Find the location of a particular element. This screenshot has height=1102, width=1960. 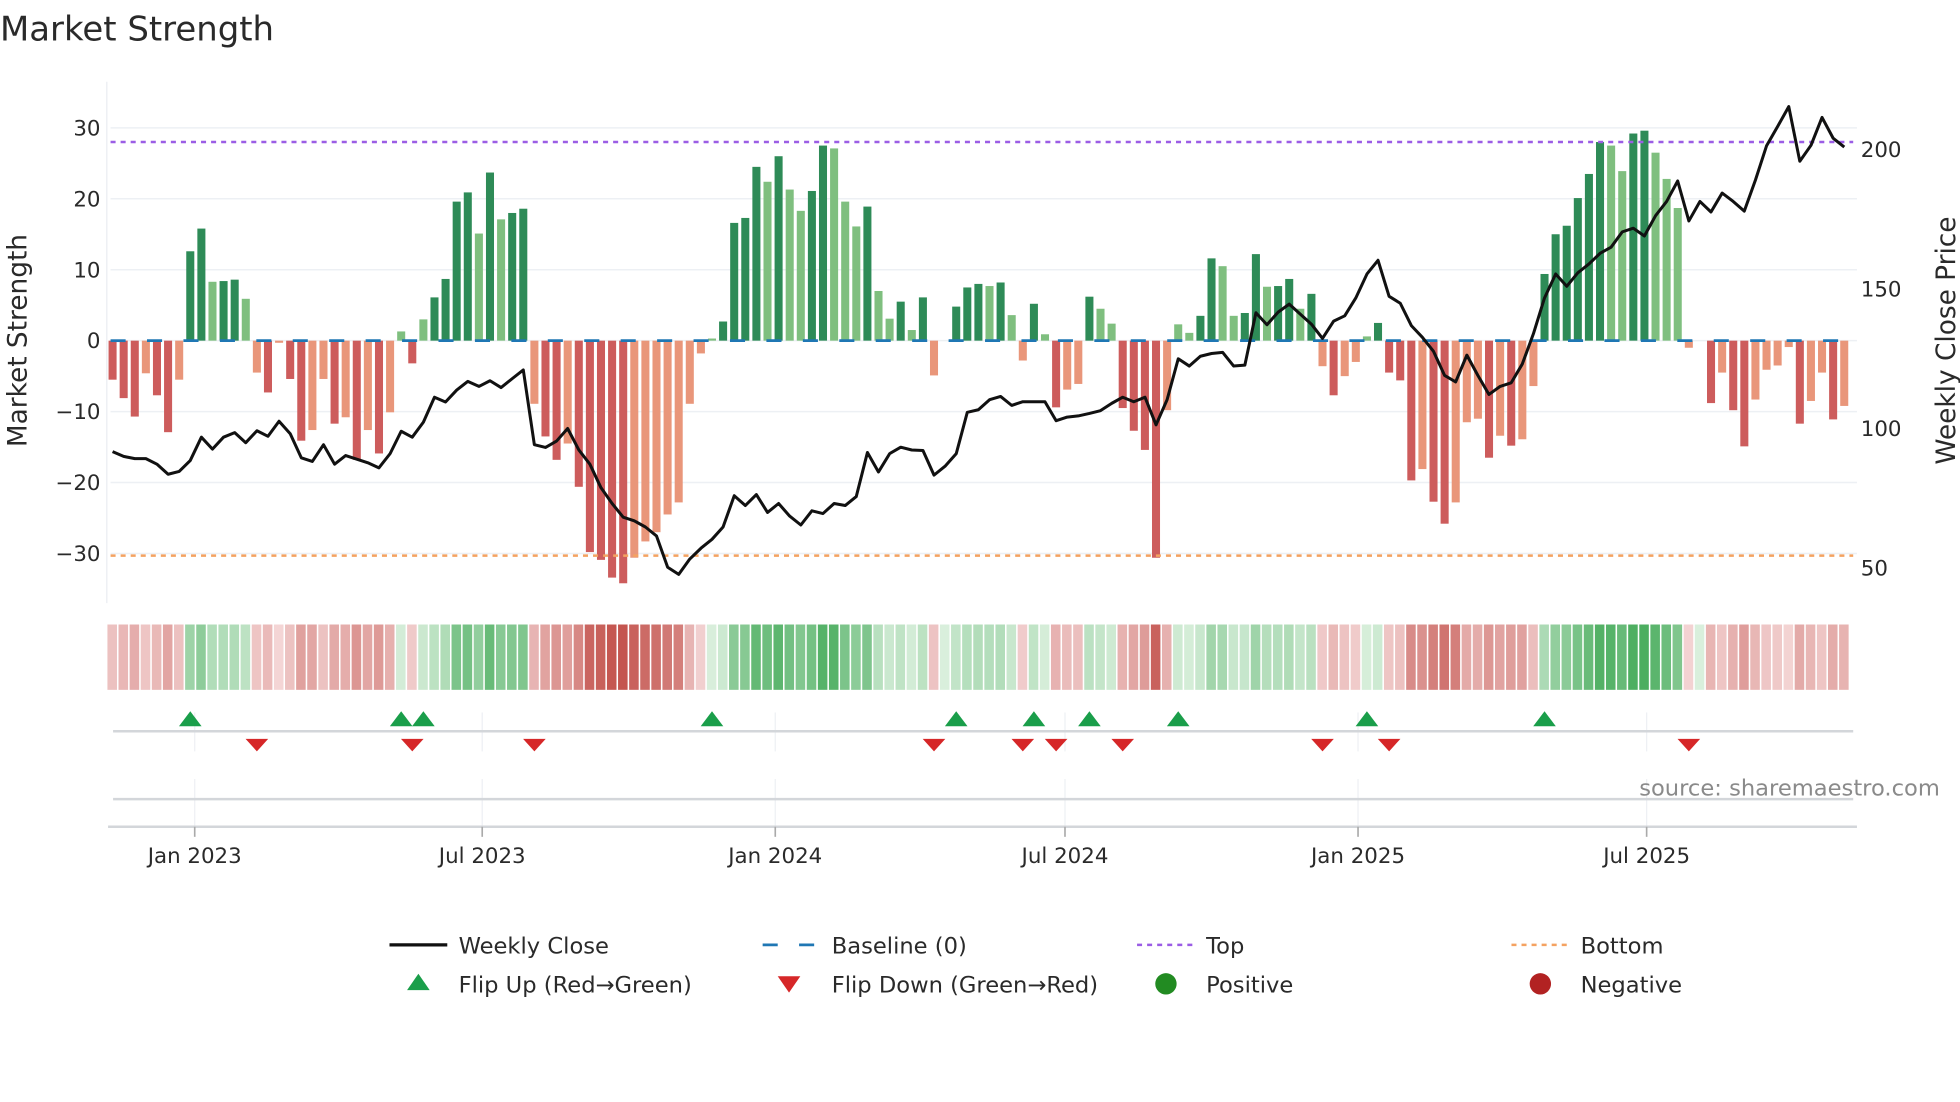

left-tick-label: 10 is located at coordinates (86, 270).